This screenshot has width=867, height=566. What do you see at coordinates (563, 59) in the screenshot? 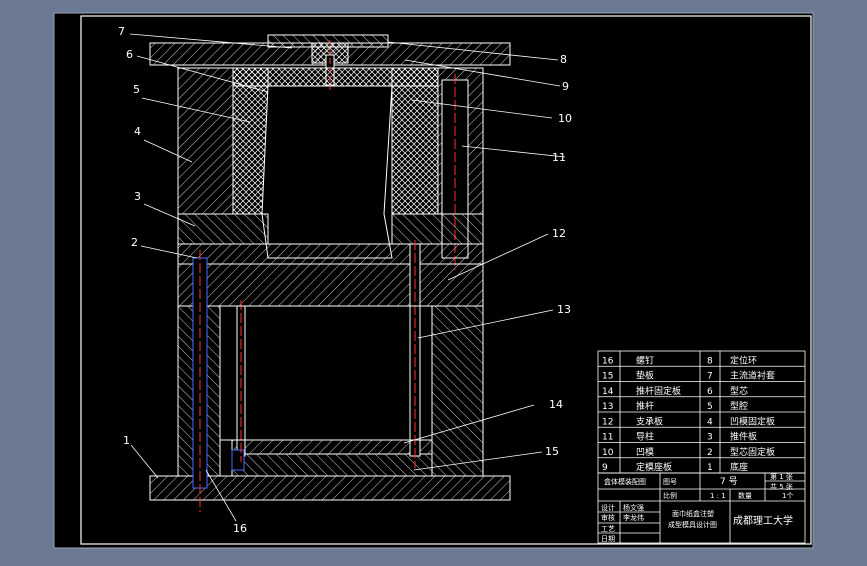
I see `callout-8: 8` at bounding box center [563, 59].